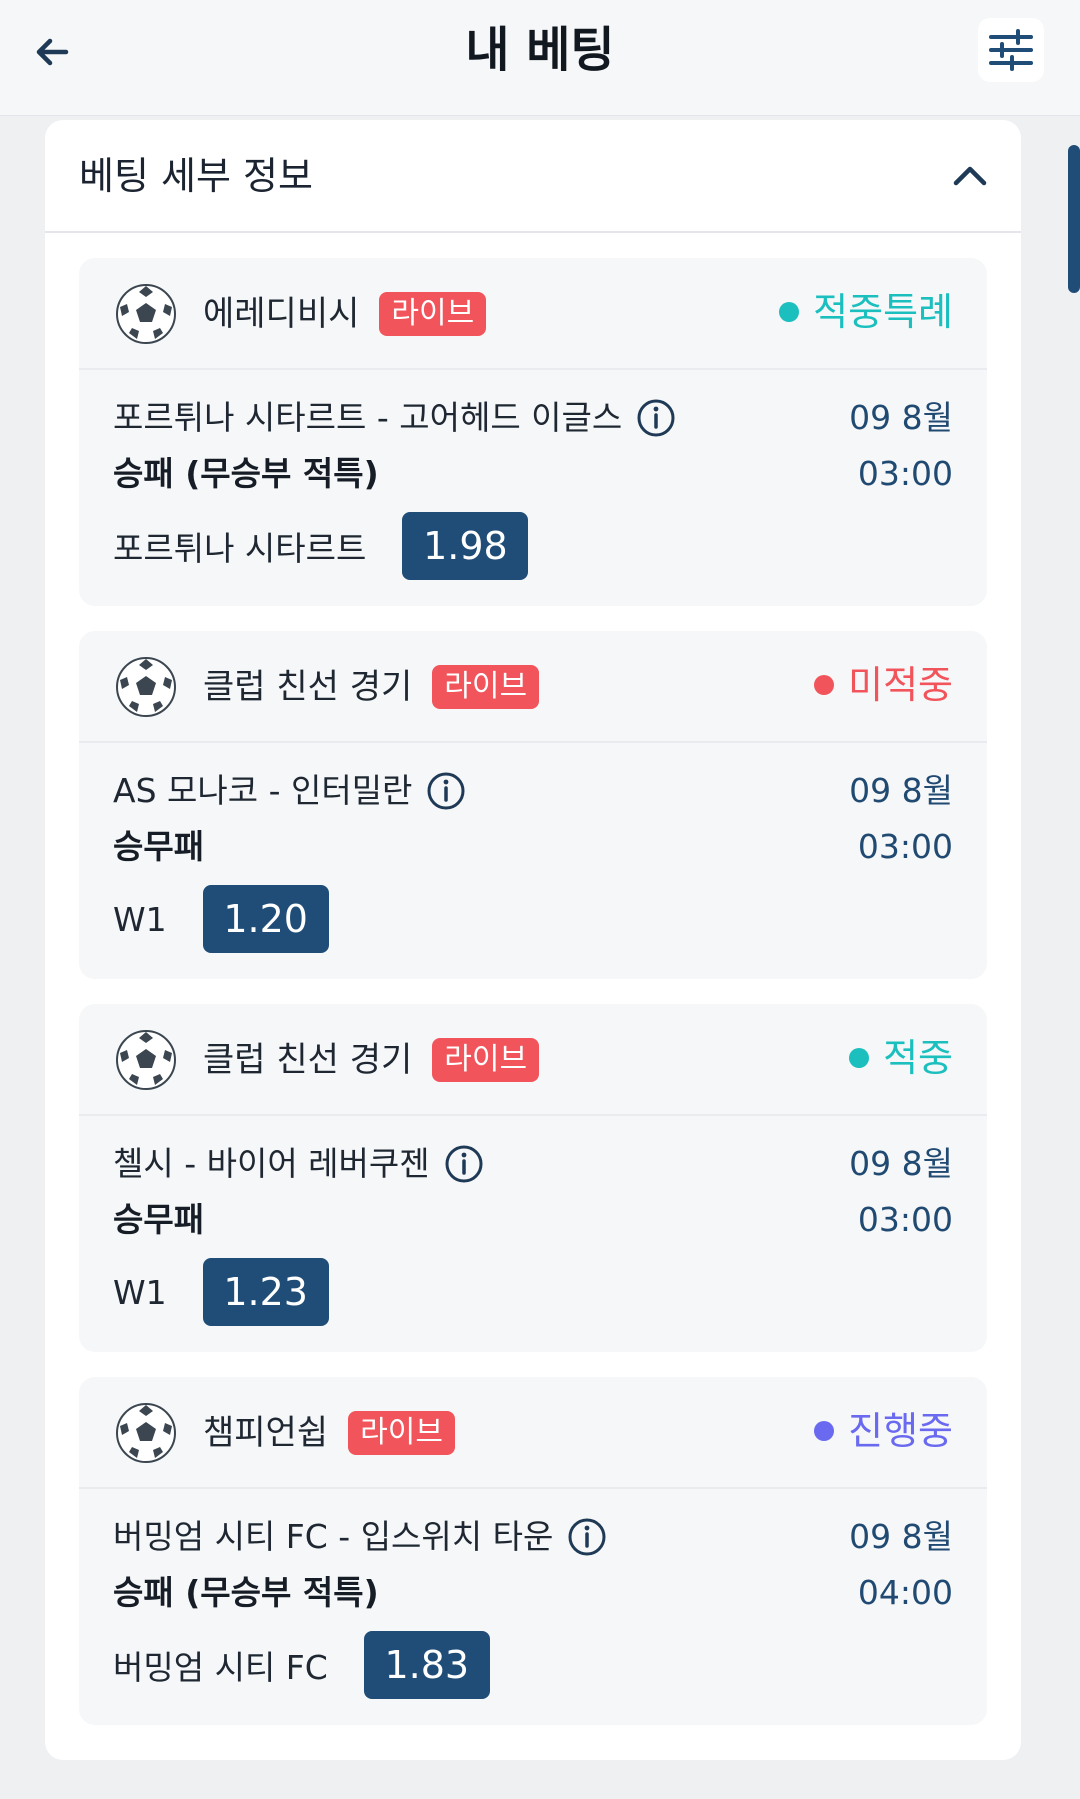 The height and width of the screenshot is (1799, 1080). I want to click on bet-card-header: 클럽 친선 경기 라이브 적중, so click(533, 1060).